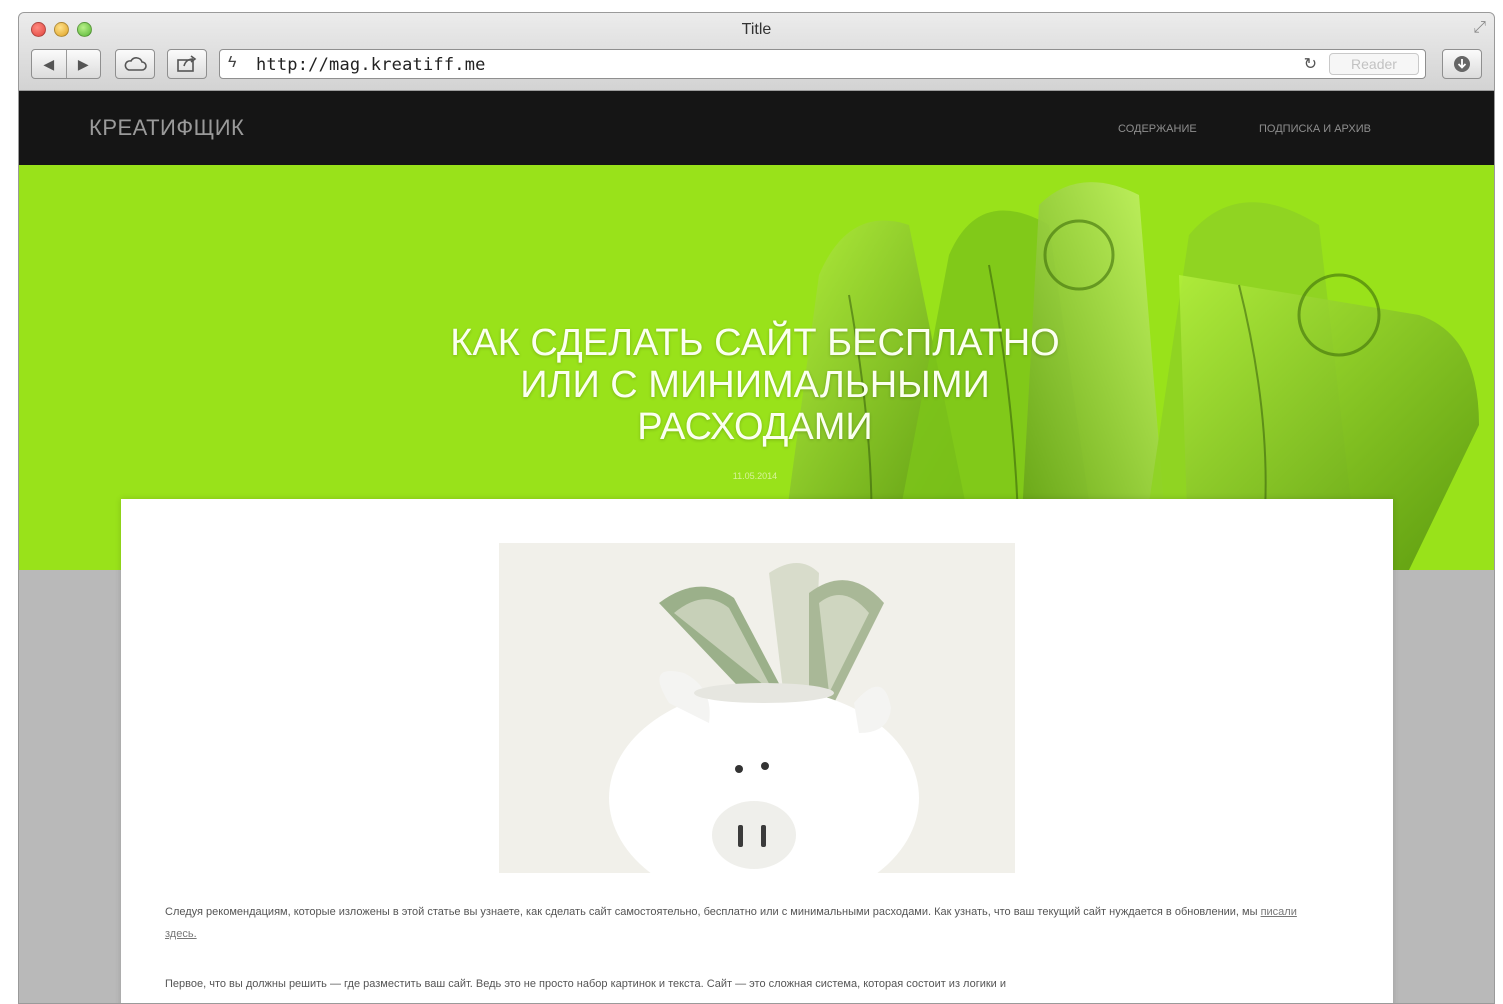  I want to click on browser-toolbar: ◀ ▶ ϟ http://mag.kreatiff.me ↻ Reader, so click(756, 65).